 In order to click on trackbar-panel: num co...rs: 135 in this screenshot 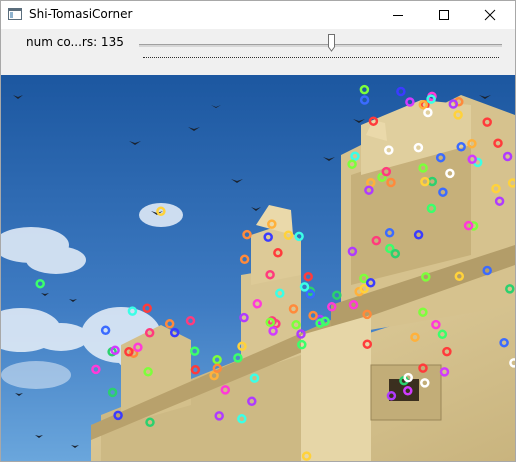, I will do `click(258, 52)`.